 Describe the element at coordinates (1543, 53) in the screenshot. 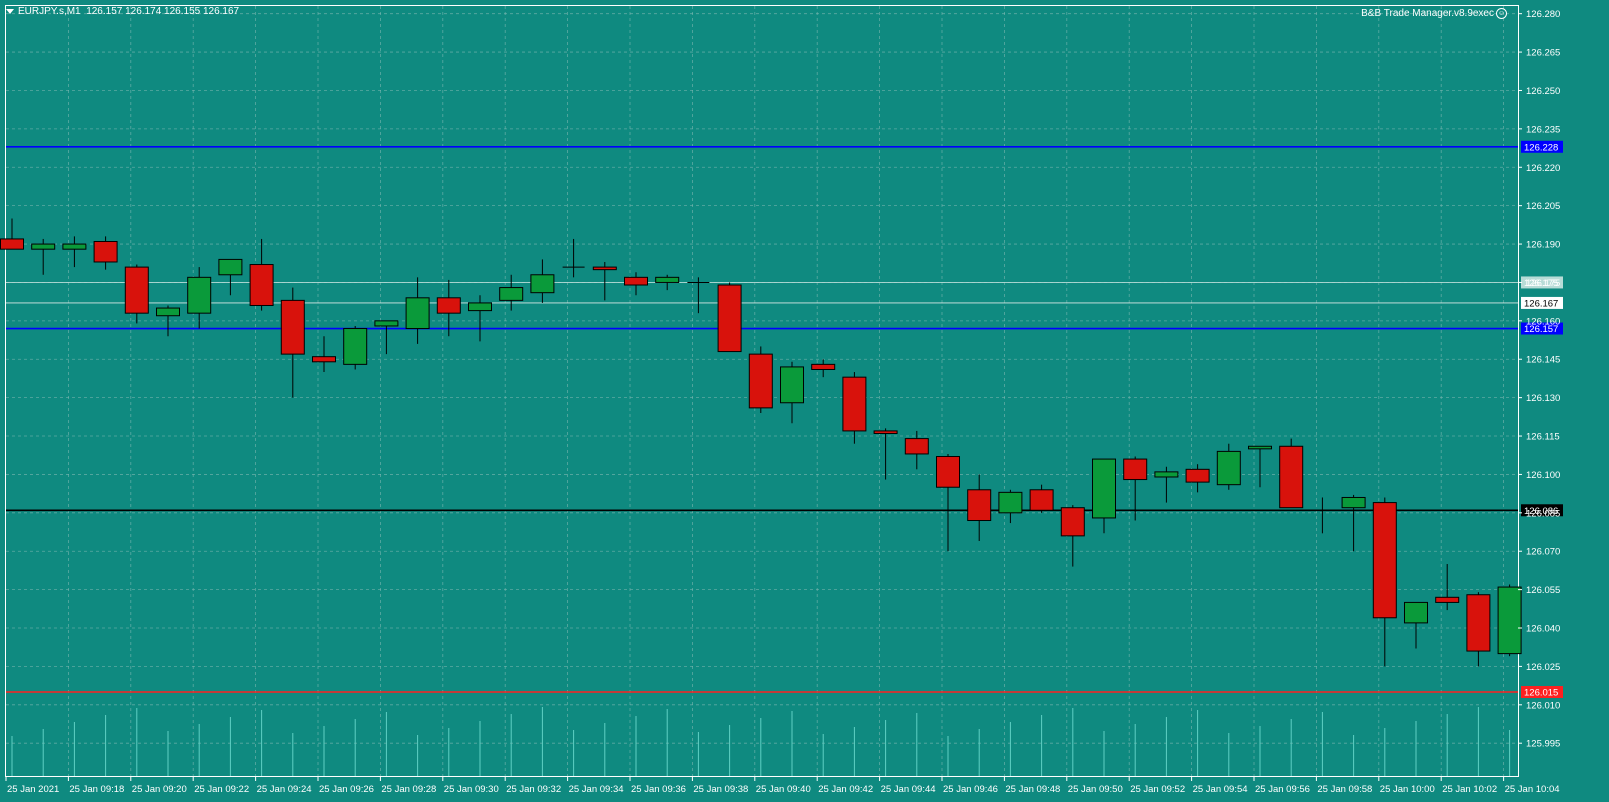

I see `y-tick-label: 126.265` at that location.